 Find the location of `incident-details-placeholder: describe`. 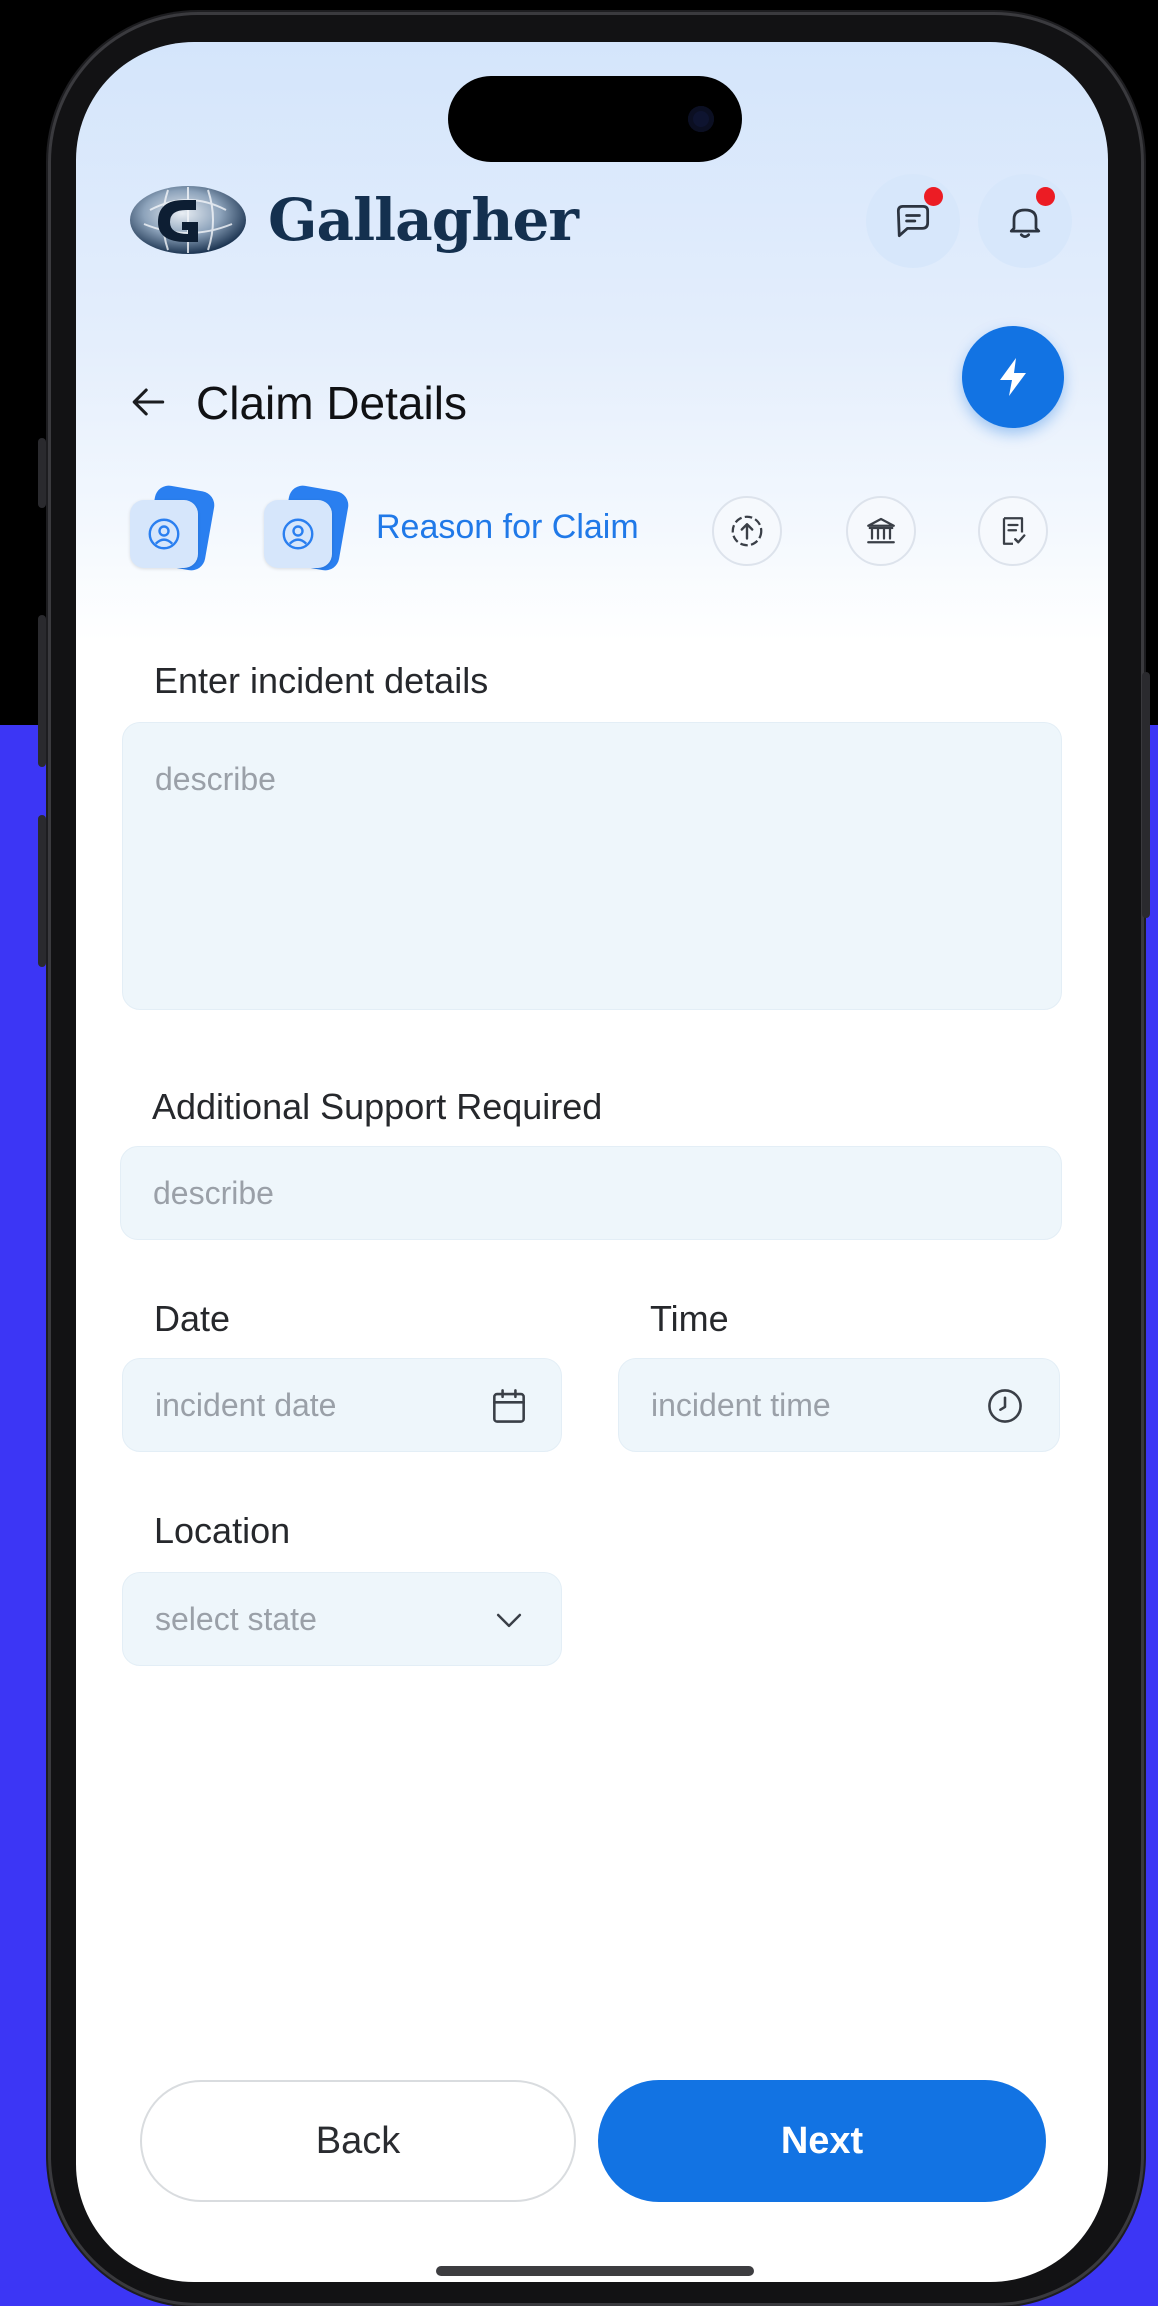

incident-details-placeholder: describe is located at coordinates (215, 779).